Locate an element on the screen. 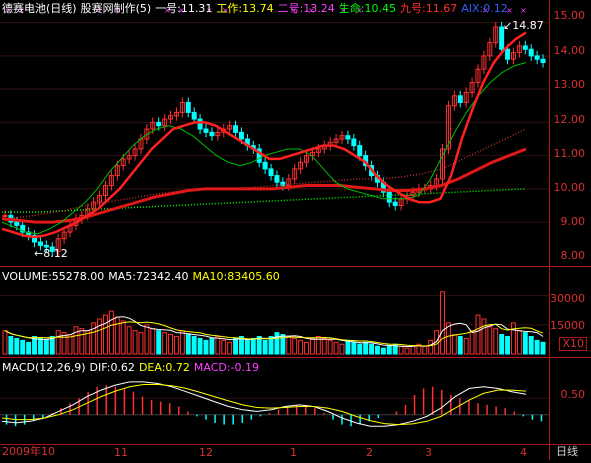  price-tick-label: 11.00 is located at coordinates (569, 153).